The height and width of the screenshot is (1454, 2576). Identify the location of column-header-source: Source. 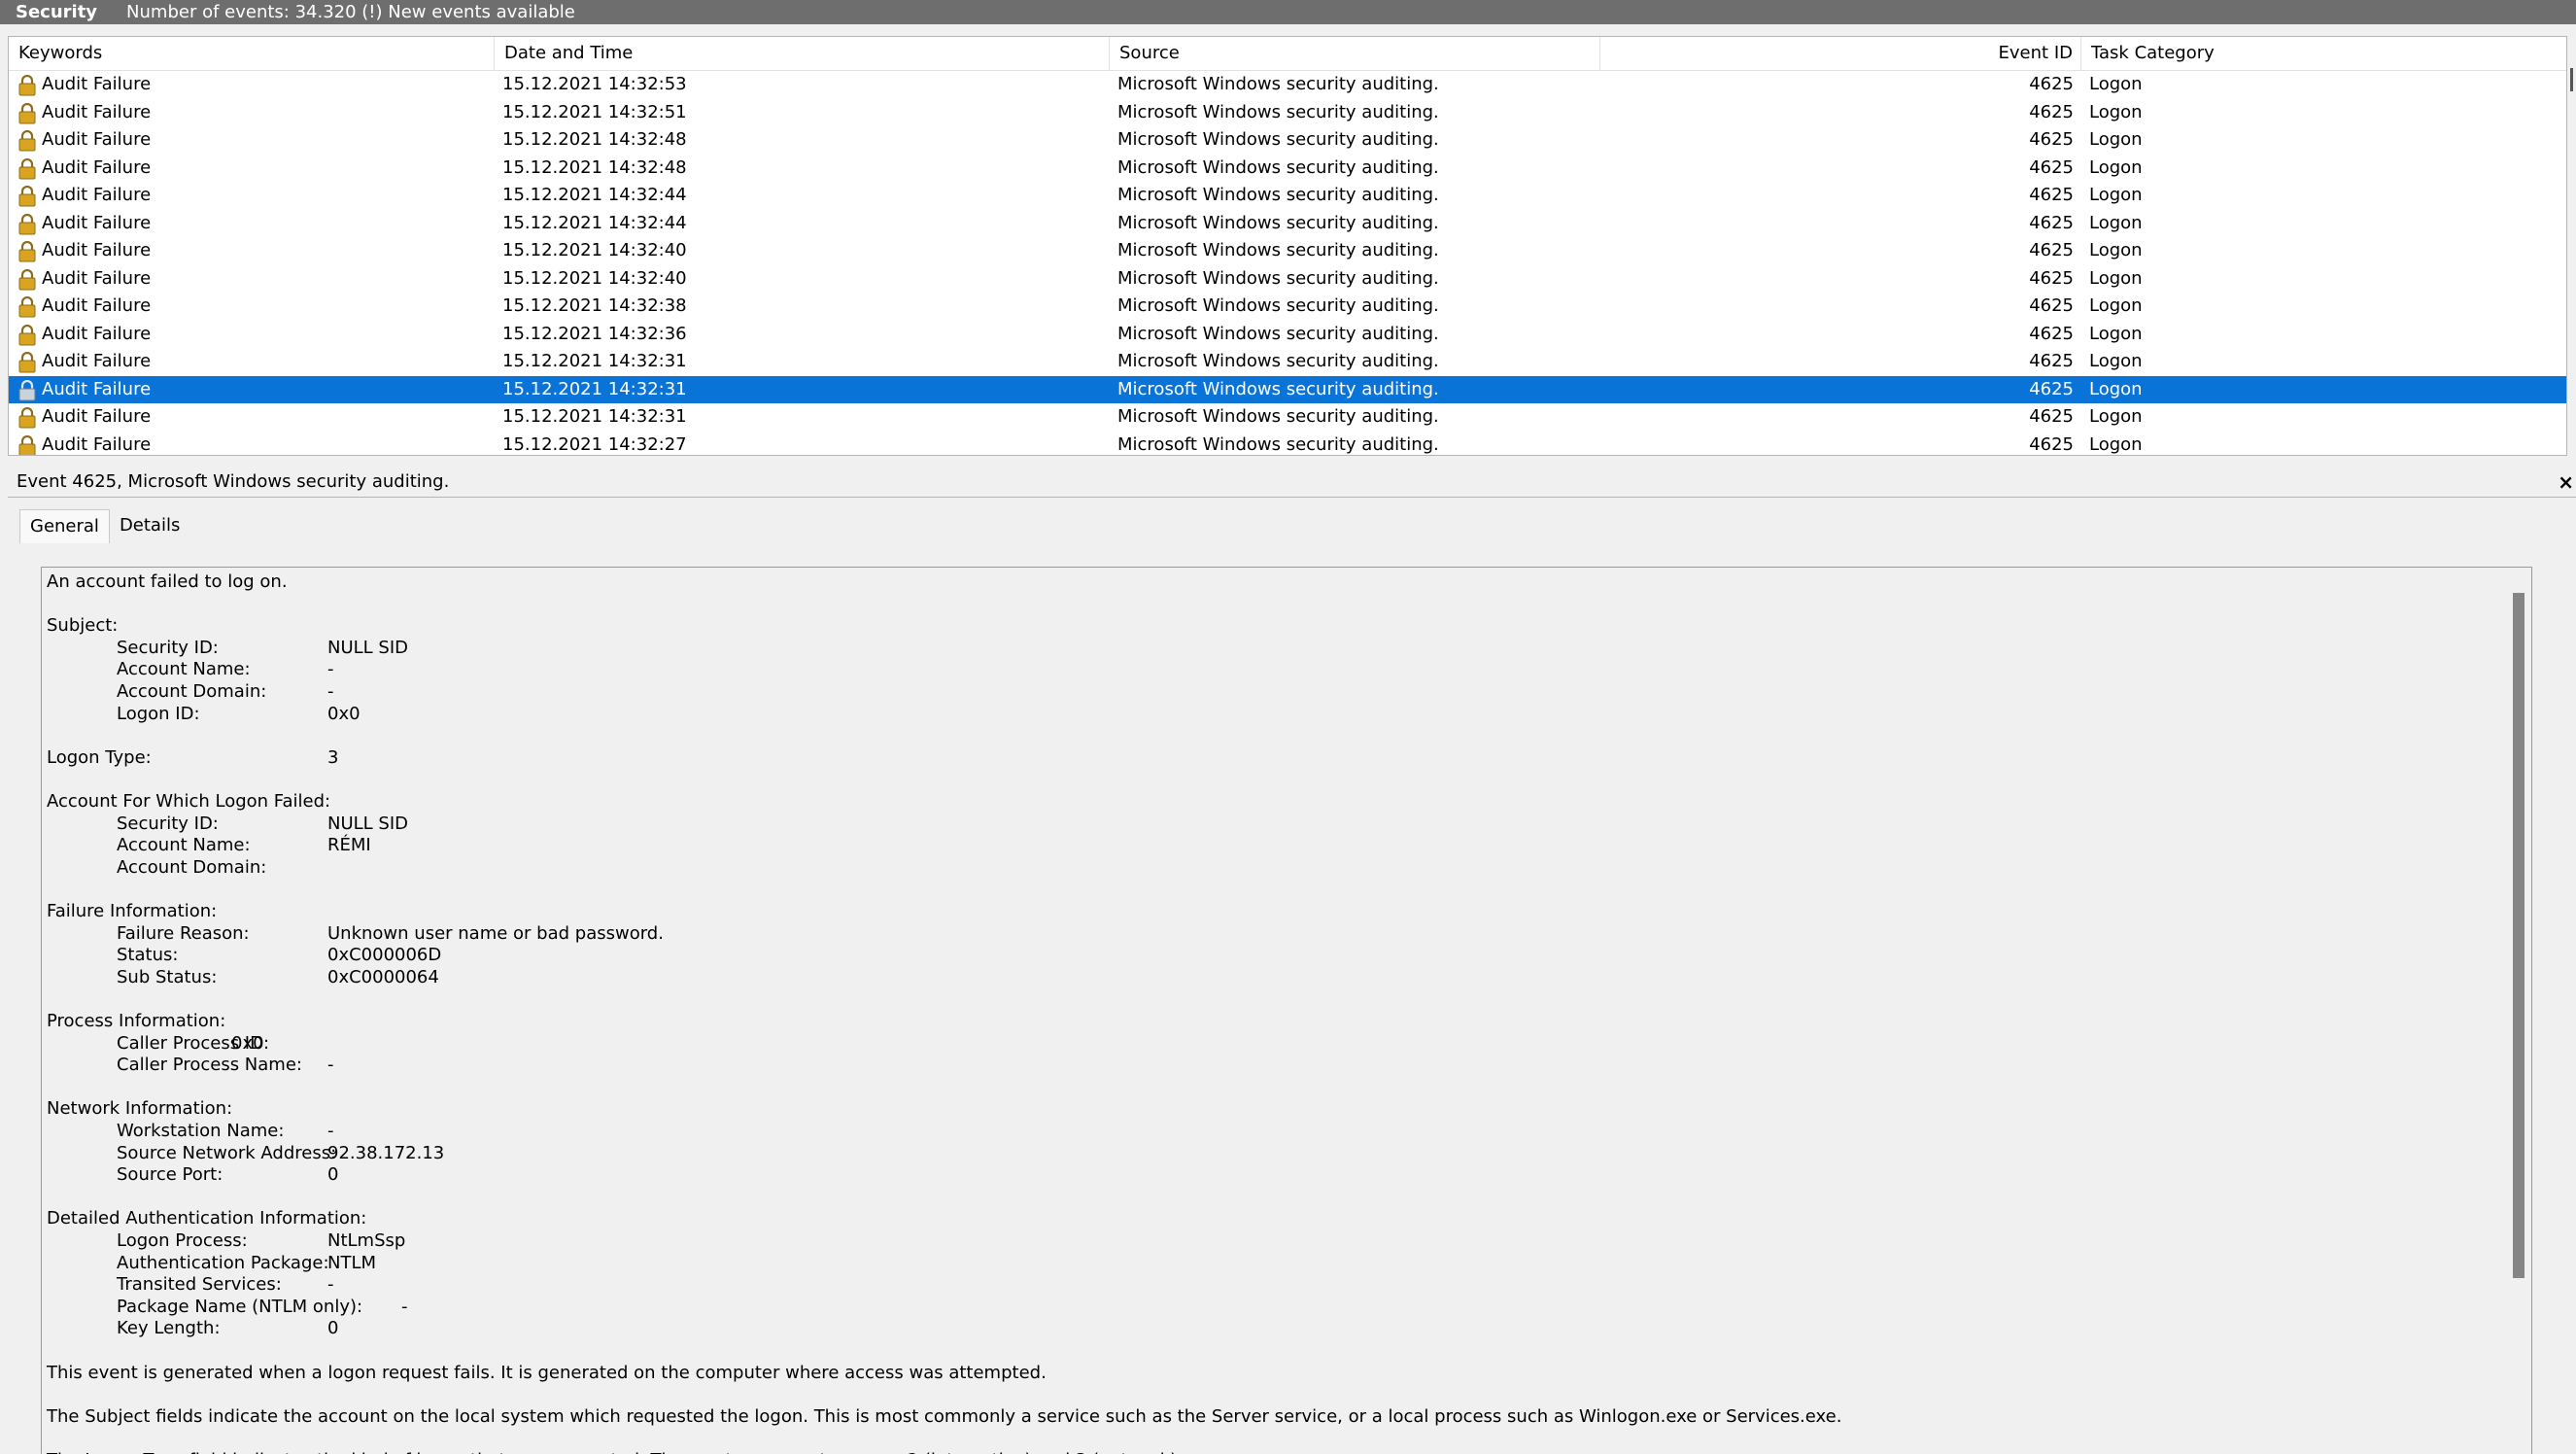
(1355, 54).